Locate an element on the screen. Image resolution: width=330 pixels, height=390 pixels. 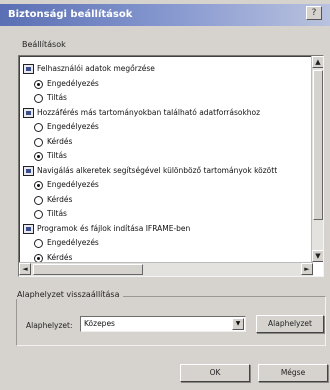
reset-level-value: Közepes is located at coordinates (99, 323).